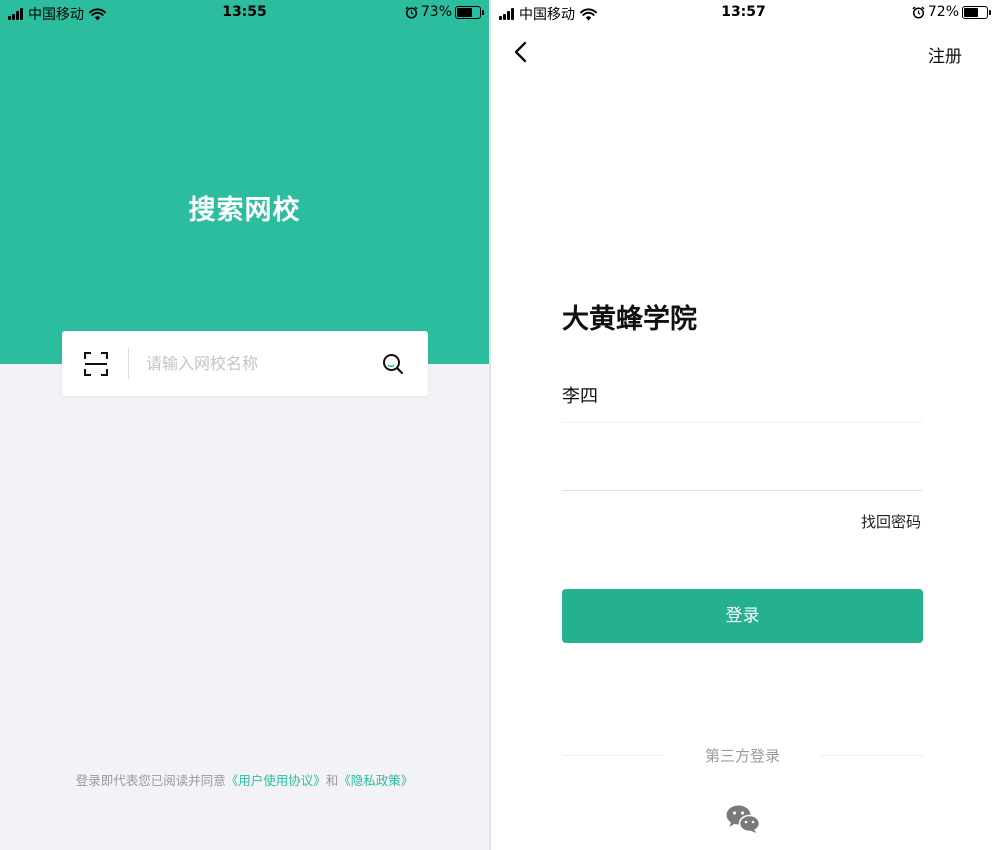 Image resolution: width=996 pixels, height=850 pixels. What do you see at coordinates (945, 54) in the screenshot?
I see `register-button: 注册` at bounding box center [945, 54].